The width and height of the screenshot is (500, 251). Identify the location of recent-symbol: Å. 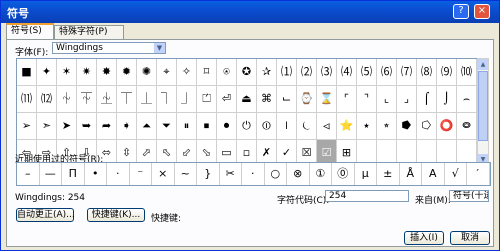
(411, 174).